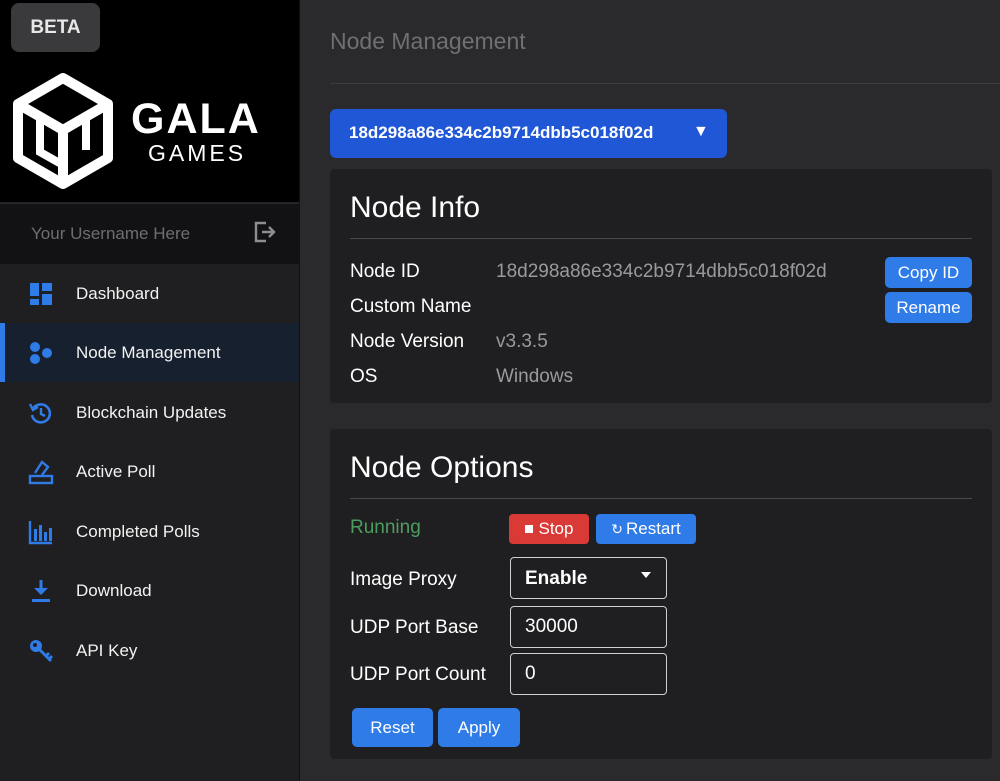 The image size is (1000, 781). I want to click on sidebar-item-api-key: API Key, so click(149, 650).